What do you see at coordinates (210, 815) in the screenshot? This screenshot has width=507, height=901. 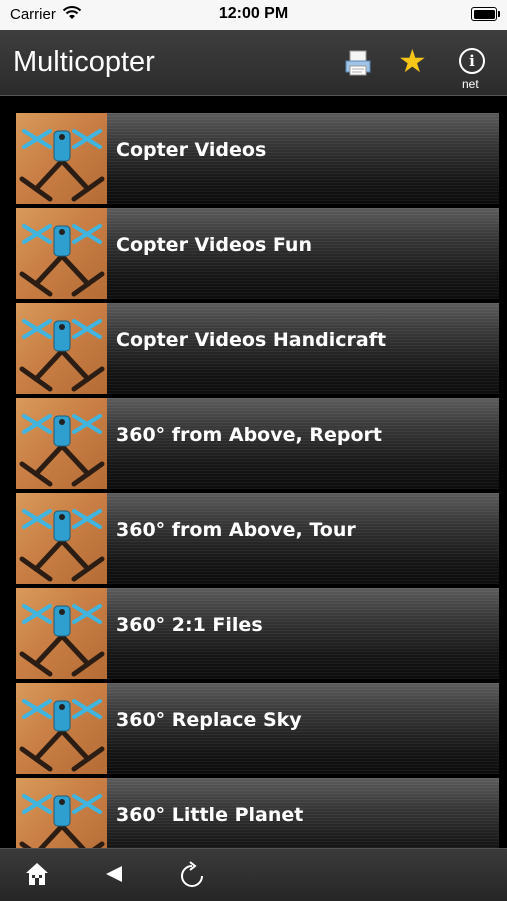 I see `list-item-label: 360° Little Planet` at bounding box center [210, 815].